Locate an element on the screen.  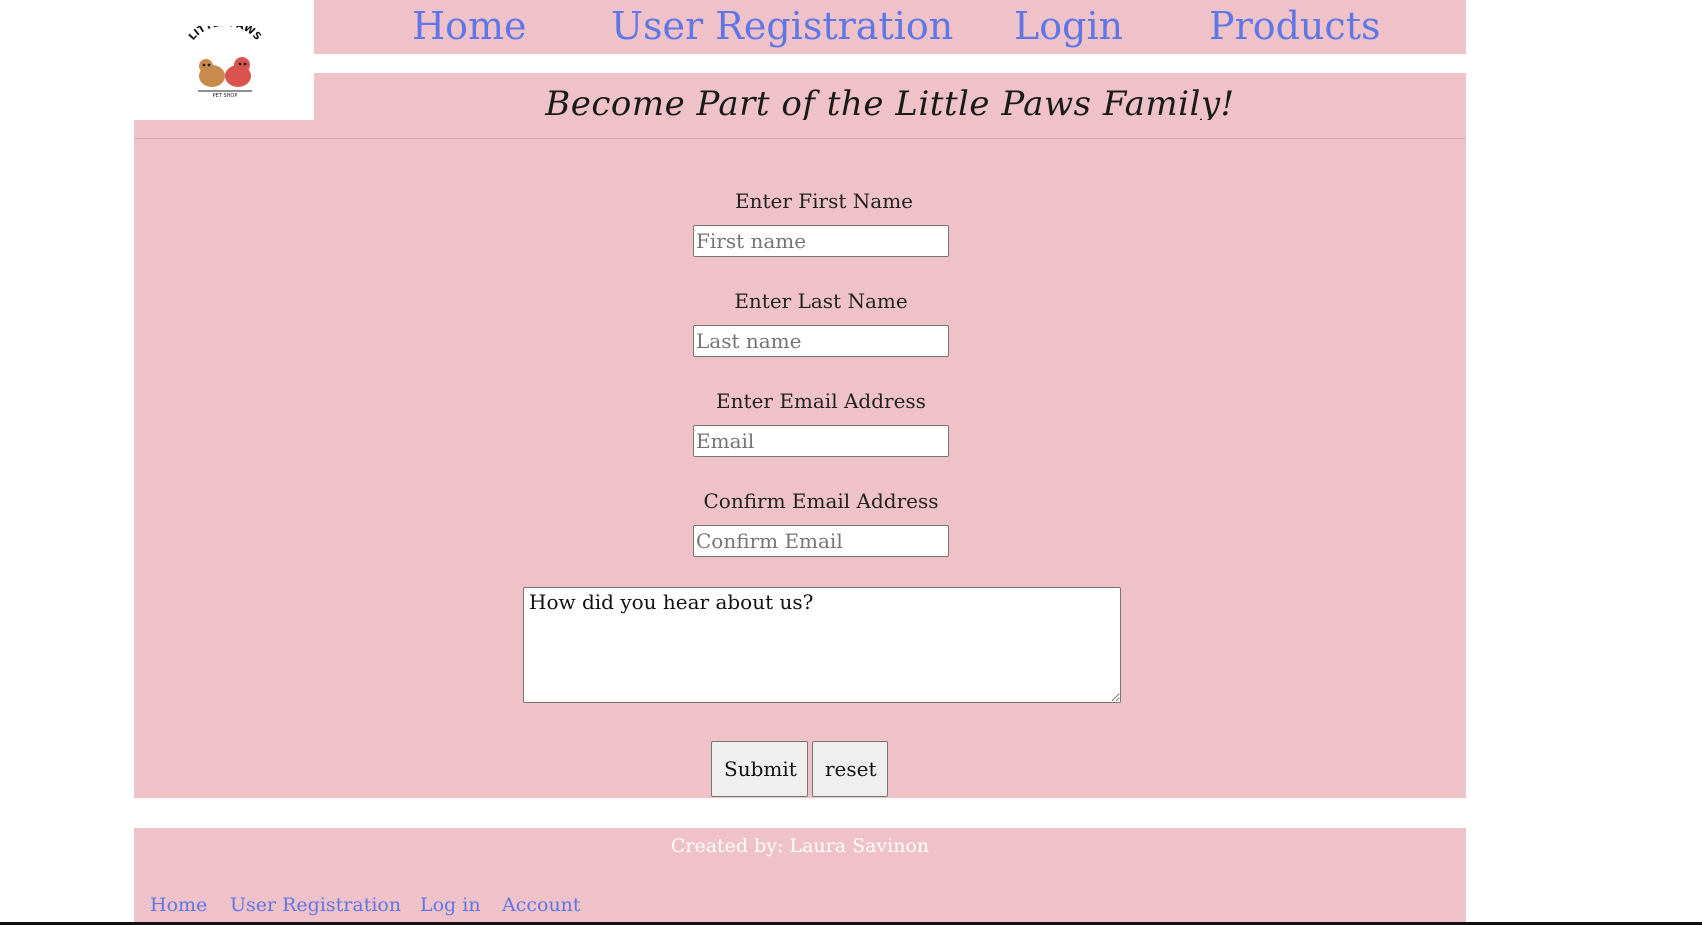
svg-text: LITTLE PAWS is located at coordinates (225, 34).